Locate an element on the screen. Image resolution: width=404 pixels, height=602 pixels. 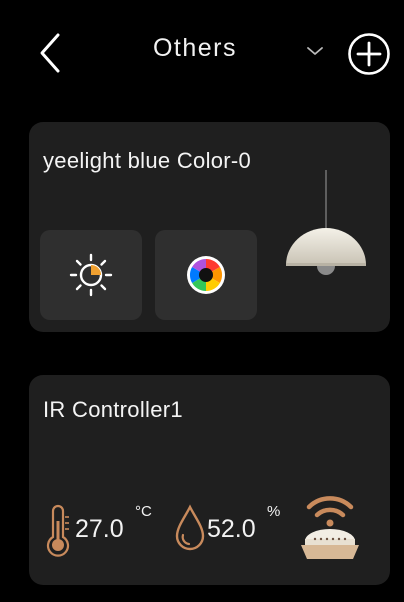
pendant-lamp-icon is located at coordinates (326, 222).